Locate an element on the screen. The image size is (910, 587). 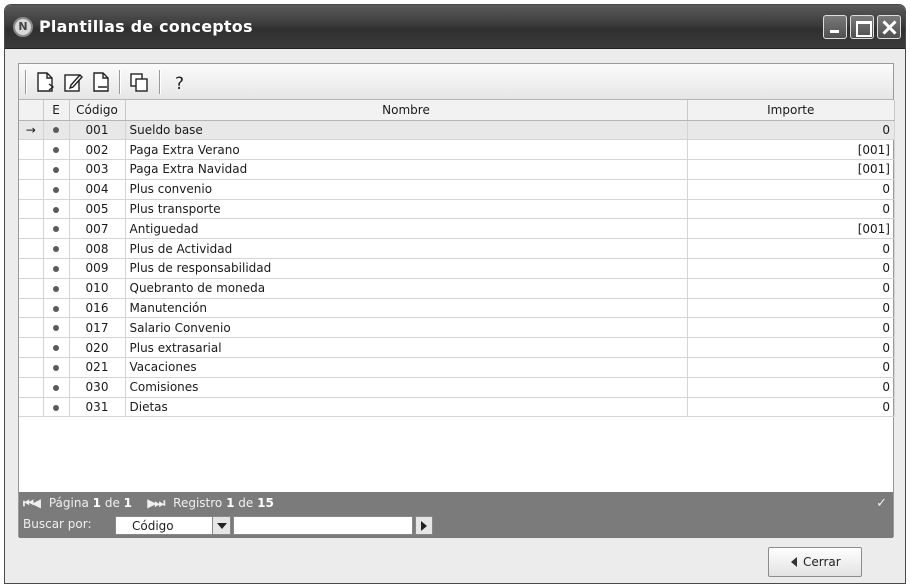
table-row: 008 Plus de Actividad 0 is located at coordinates (457, 249).